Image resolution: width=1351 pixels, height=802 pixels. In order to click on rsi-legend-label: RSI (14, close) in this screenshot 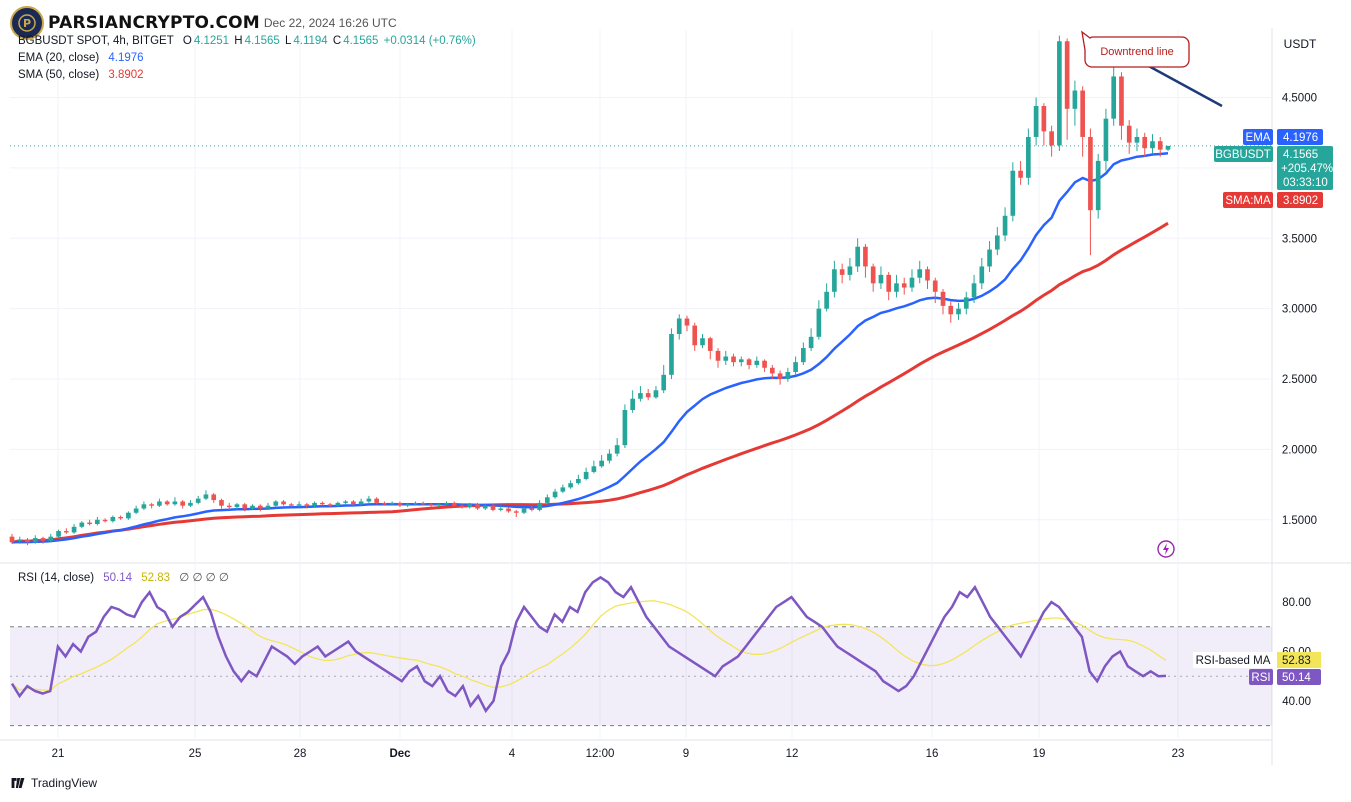, I will do `click(56, 578)`.